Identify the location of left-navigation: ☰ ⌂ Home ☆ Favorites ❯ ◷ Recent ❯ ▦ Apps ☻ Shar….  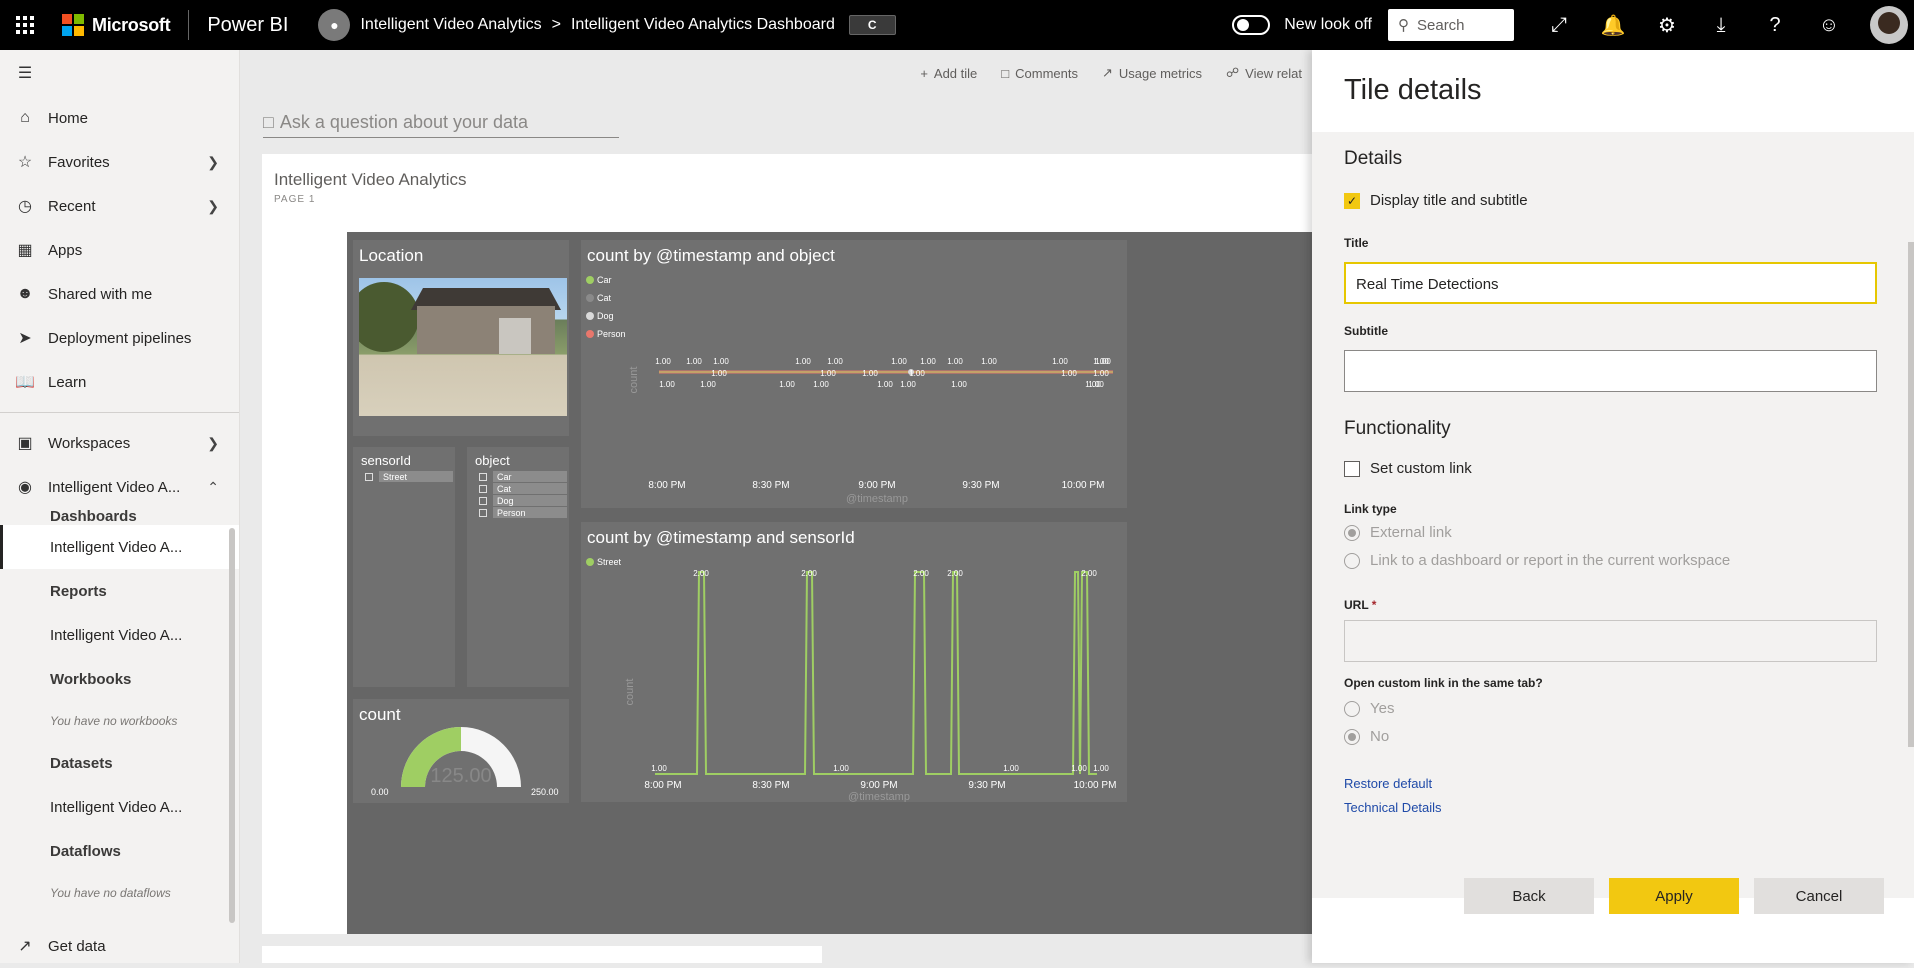
(120, 506).